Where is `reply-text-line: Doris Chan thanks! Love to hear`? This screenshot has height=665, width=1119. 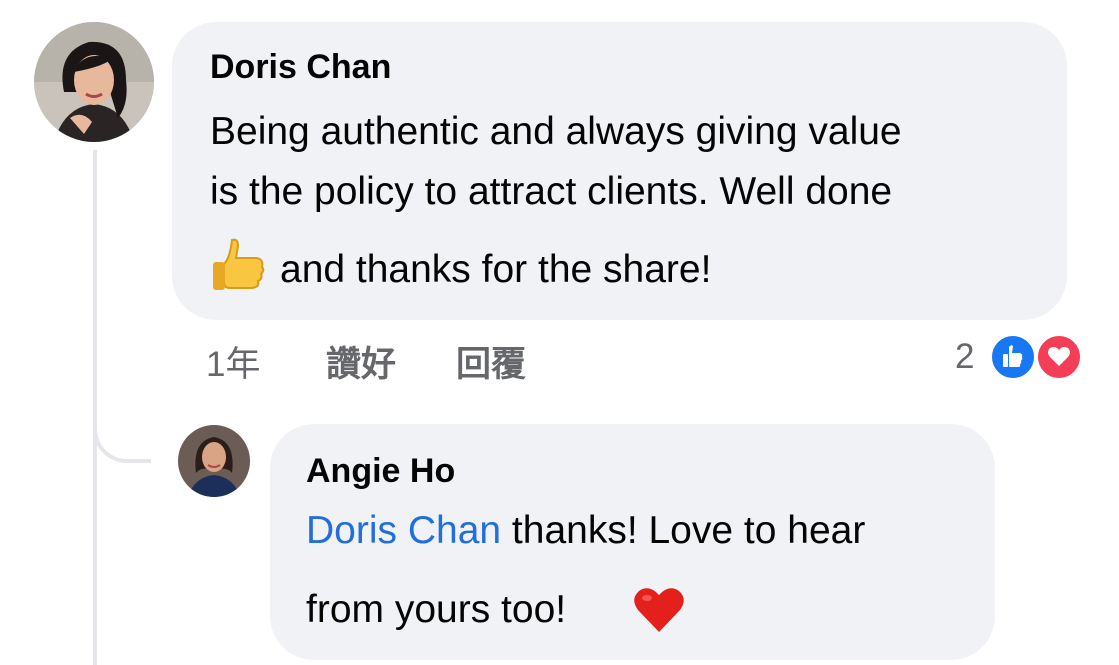 reply-text-line: Doris Chan thanks! Love to hear is located at coordinates (585, 530).